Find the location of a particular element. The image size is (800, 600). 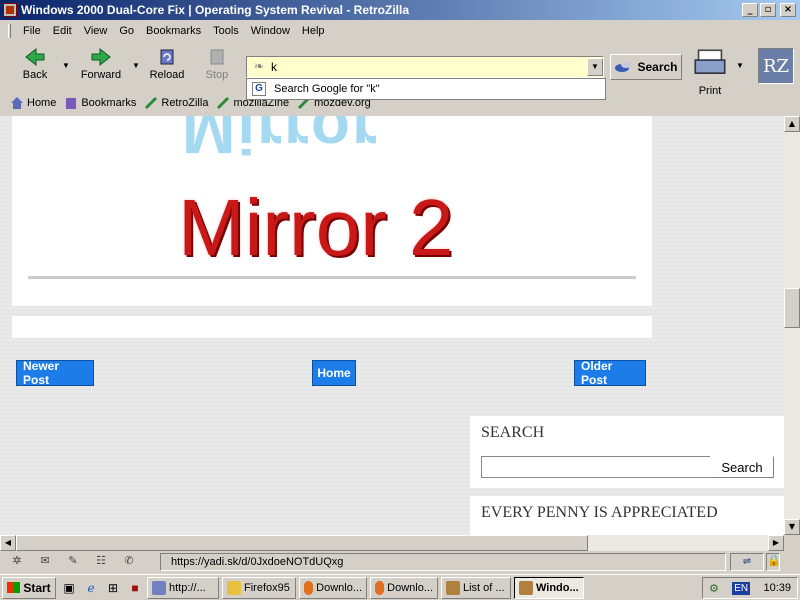

autocomplete-item: Search Google for "k" is located at coordinates (327, 89).